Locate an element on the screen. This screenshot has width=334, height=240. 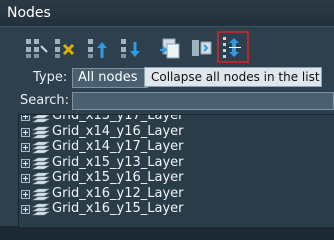
panel-title: Nodes is located at coordinates (29, 13).